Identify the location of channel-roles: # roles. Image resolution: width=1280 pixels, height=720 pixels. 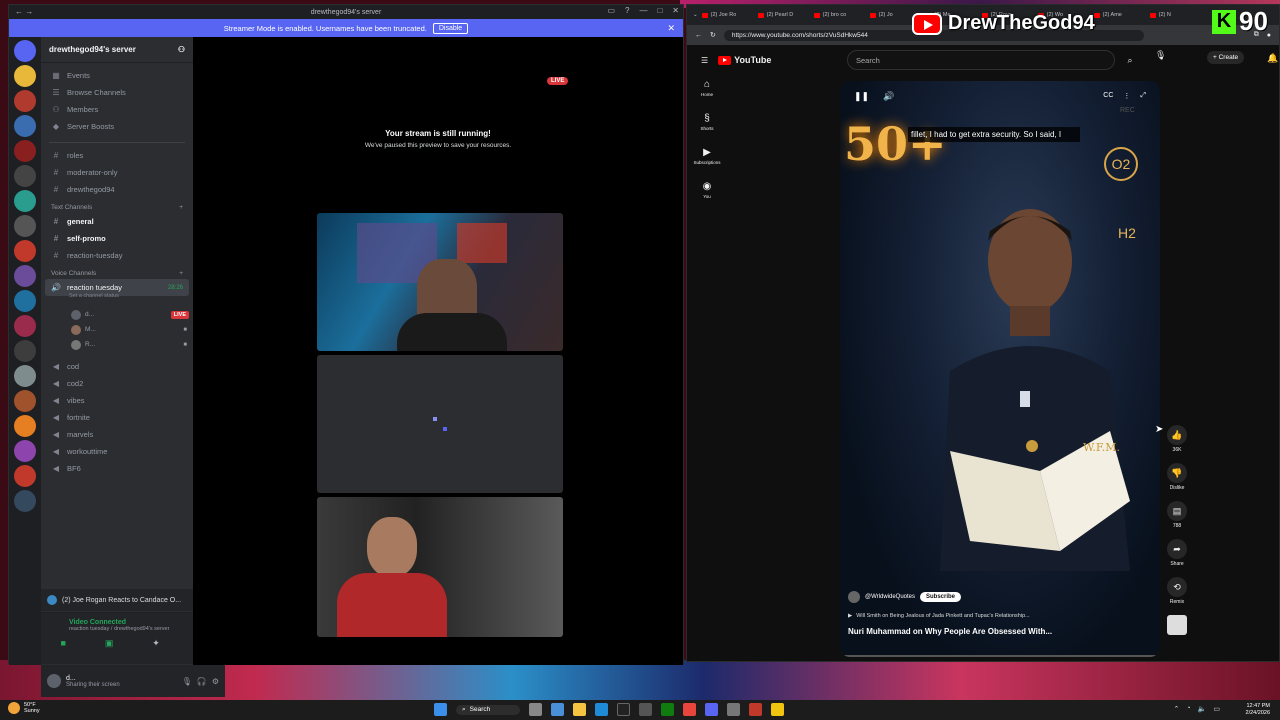
(117, 155).